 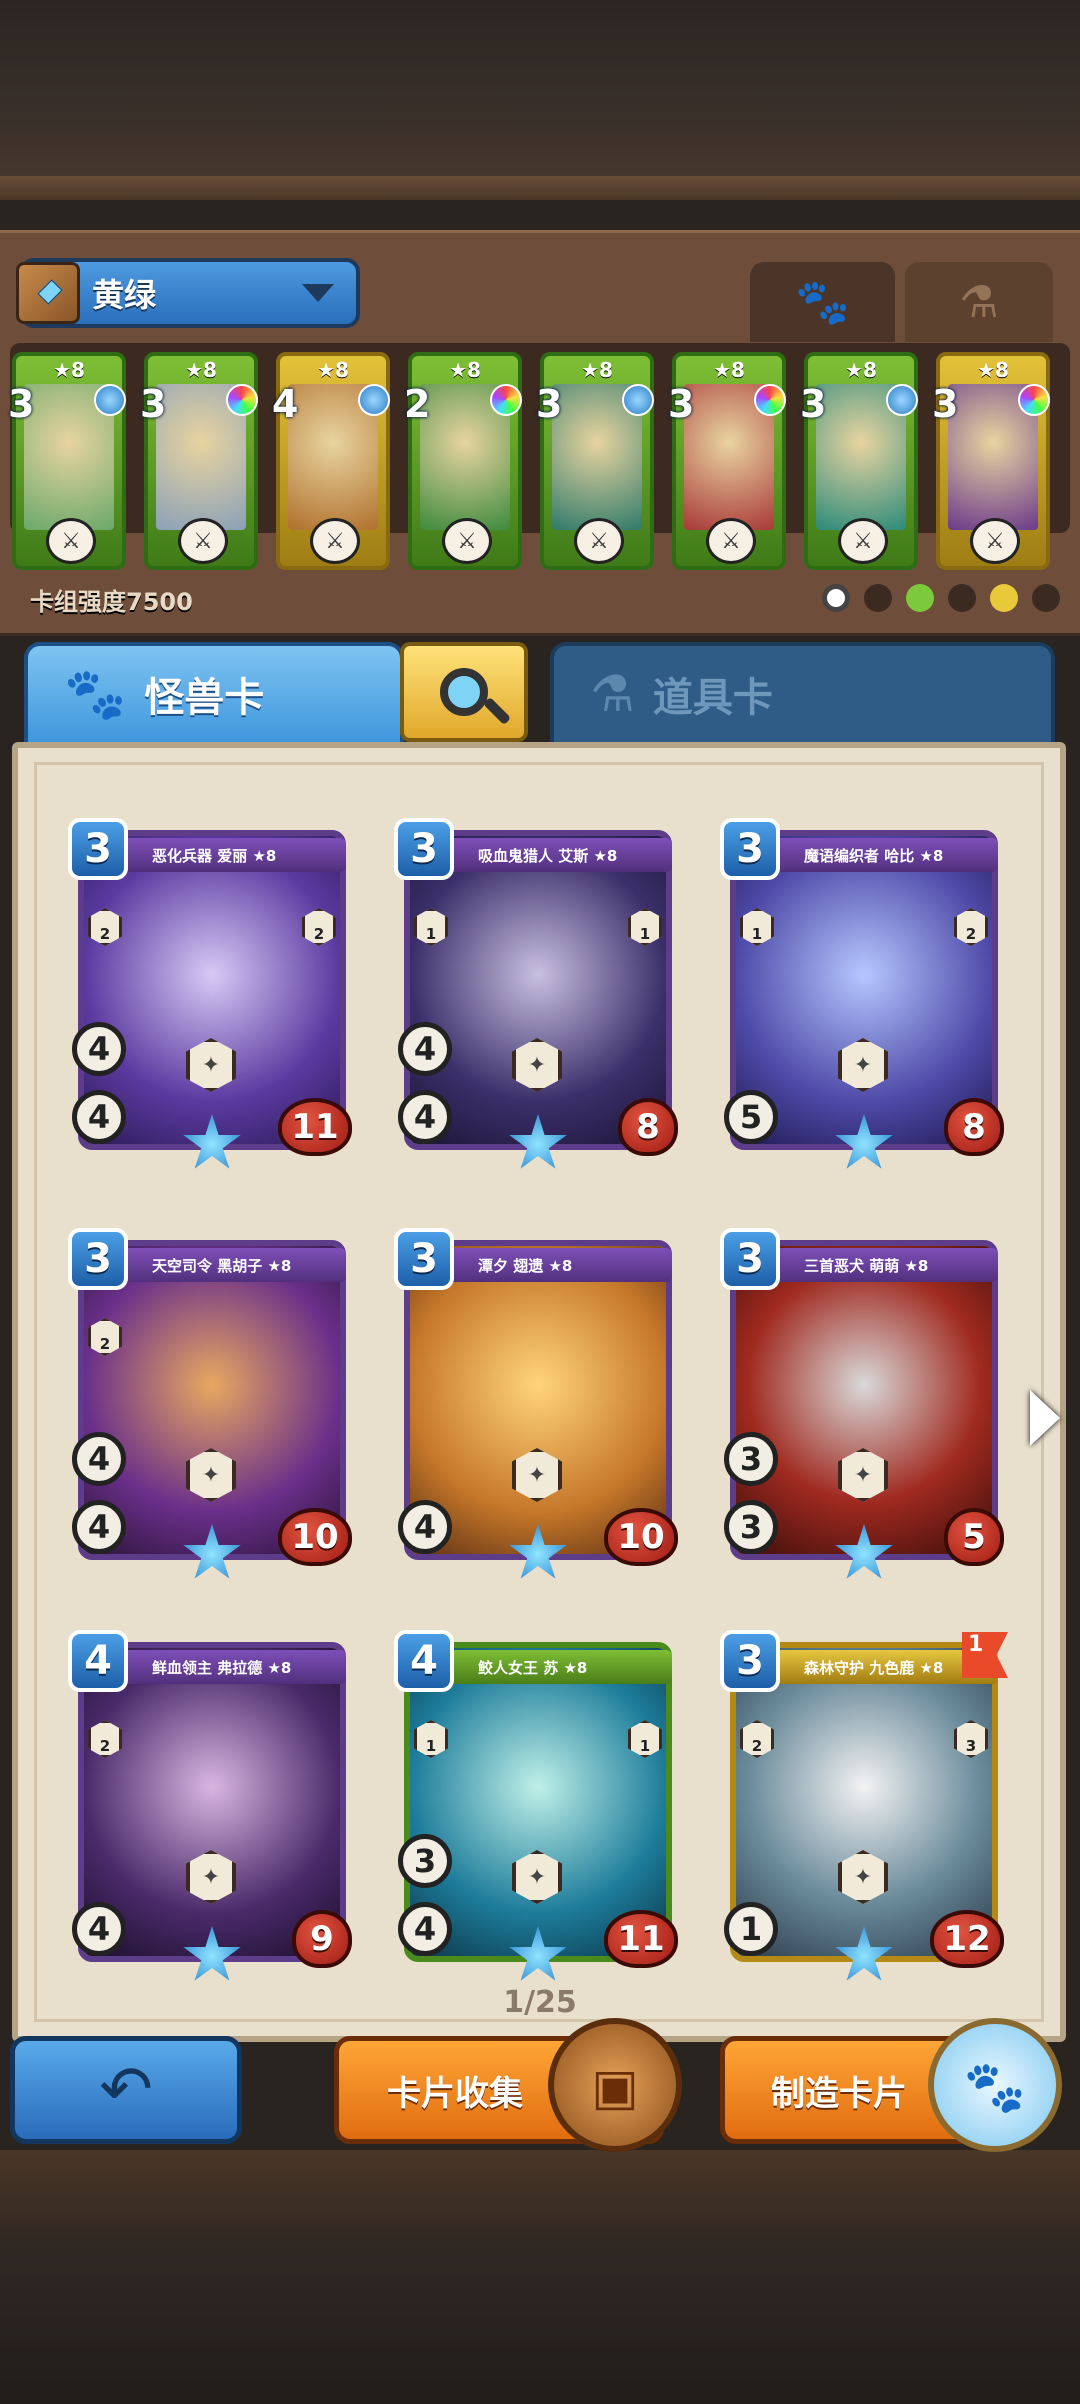 I want to click on back-arrow-icon: ↶, so click(x=126, y=2090).